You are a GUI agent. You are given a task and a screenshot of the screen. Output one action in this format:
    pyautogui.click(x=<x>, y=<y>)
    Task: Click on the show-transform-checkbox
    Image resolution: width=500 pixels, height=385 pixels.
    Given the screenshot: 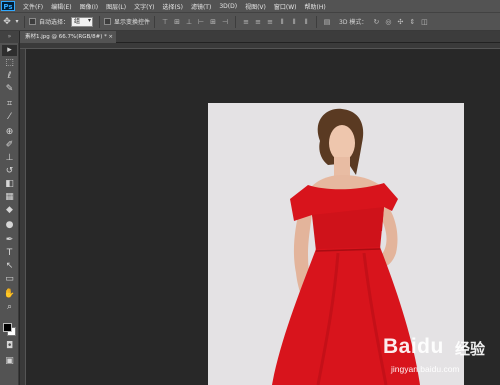 What is the action you would take?
    pyautogui.click(x=108, y=21)
    